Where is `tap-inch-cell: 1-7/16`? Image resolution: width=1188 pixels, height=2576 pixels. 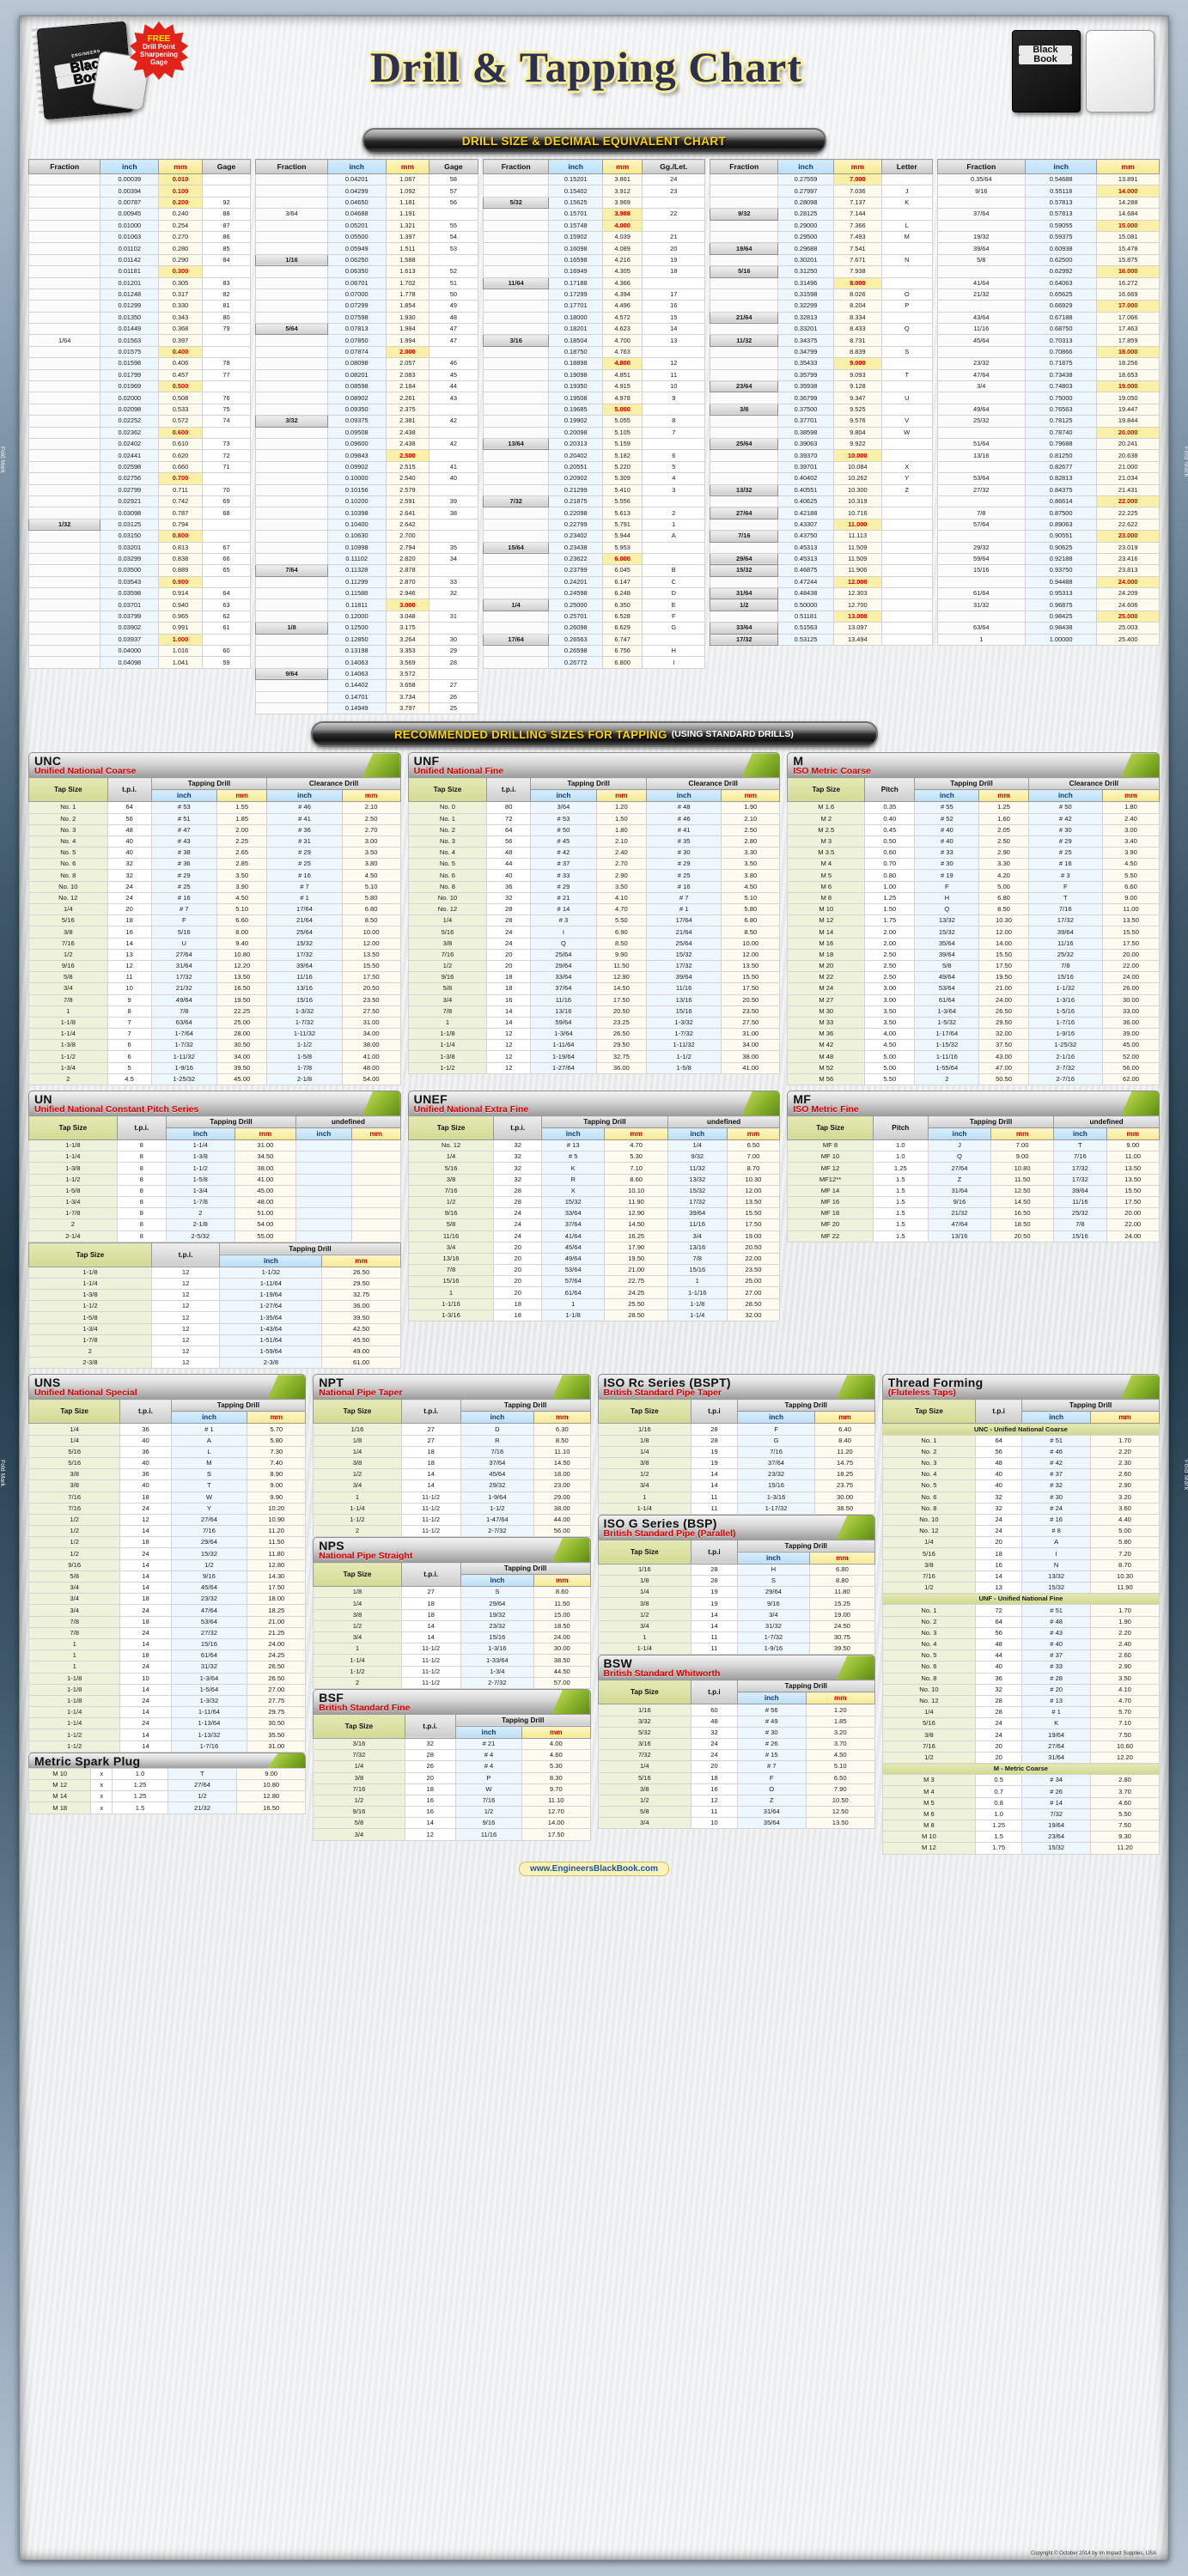 tap-inch-cell: 1-7/16 is located at coordinates (209, 1747).